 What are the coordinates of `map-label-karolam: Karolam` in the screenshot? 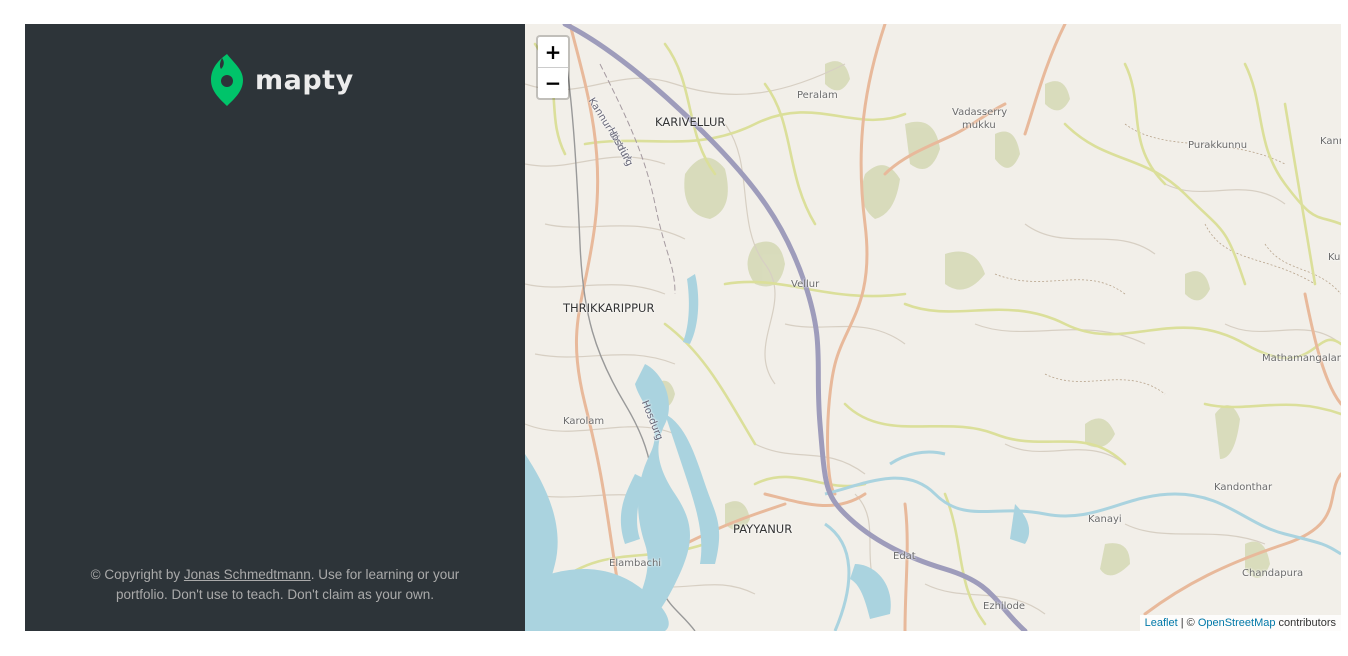 It's located at (584, 421).